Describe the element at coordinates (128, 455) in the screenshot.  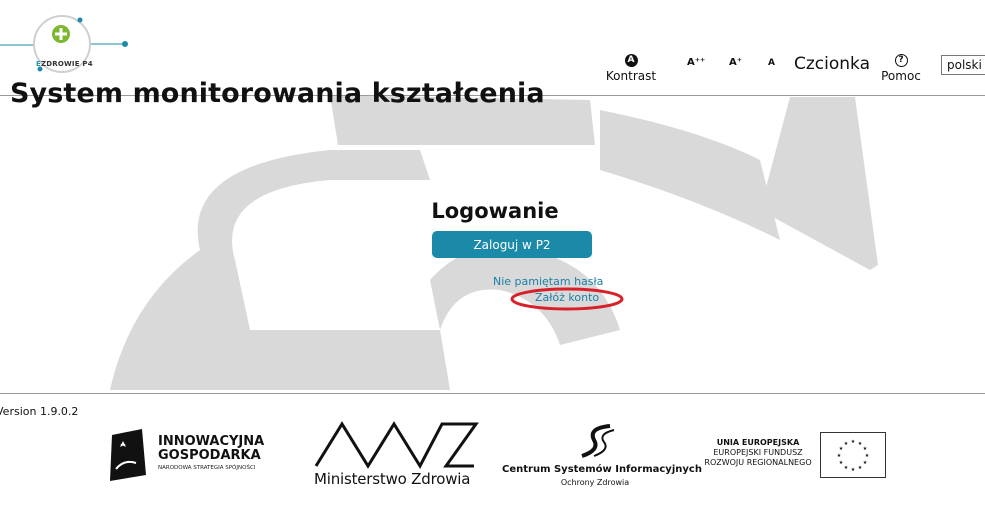
I see `ig-emblem-icon` at that location.